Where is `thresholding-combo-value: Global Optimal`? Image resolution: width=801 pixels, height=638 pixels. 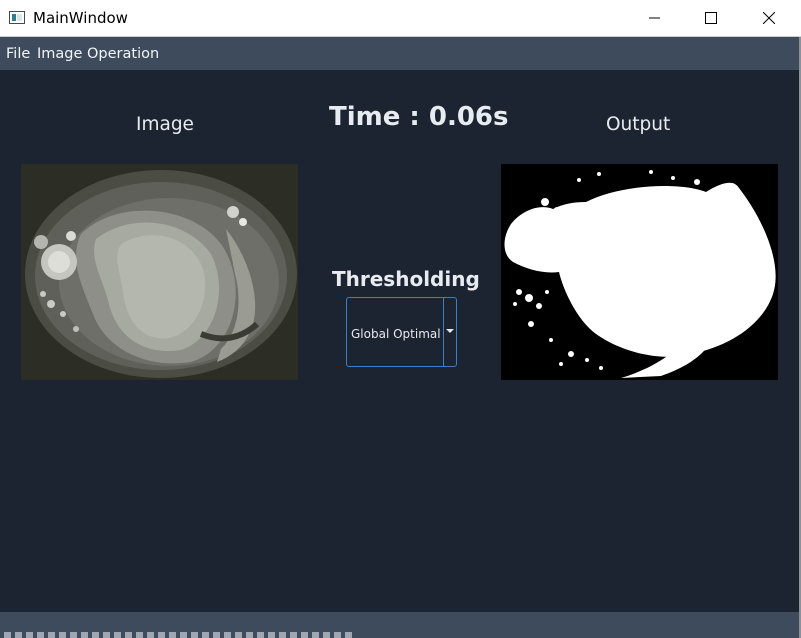 thresholding-combo-value: Global Optimal is located at coordinates (396, 334).